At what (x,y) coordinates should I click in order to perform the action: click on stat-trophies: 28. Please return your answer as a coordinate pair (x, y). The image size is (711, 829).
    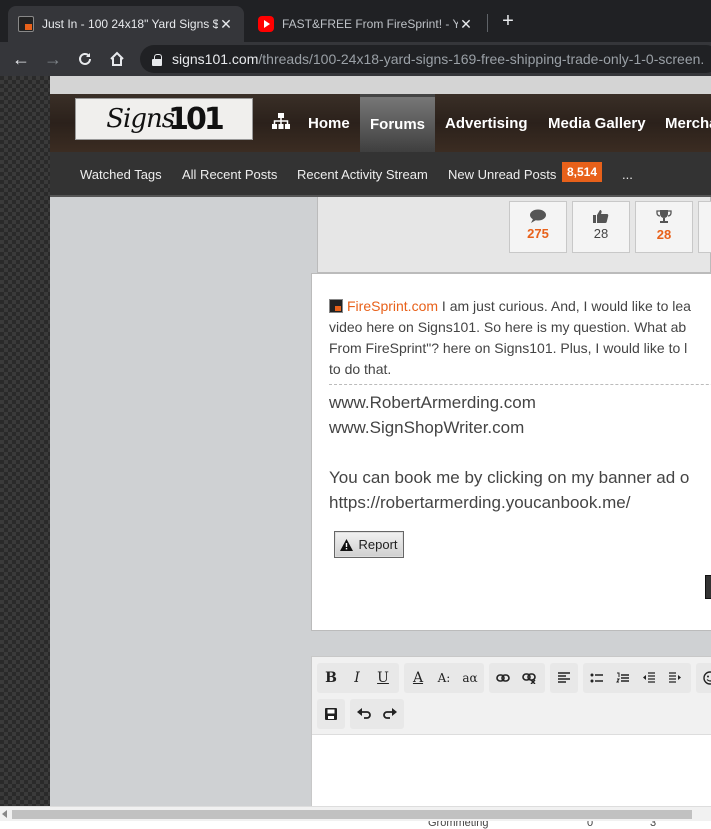
    Looking at the image, I should click on (664, 227).